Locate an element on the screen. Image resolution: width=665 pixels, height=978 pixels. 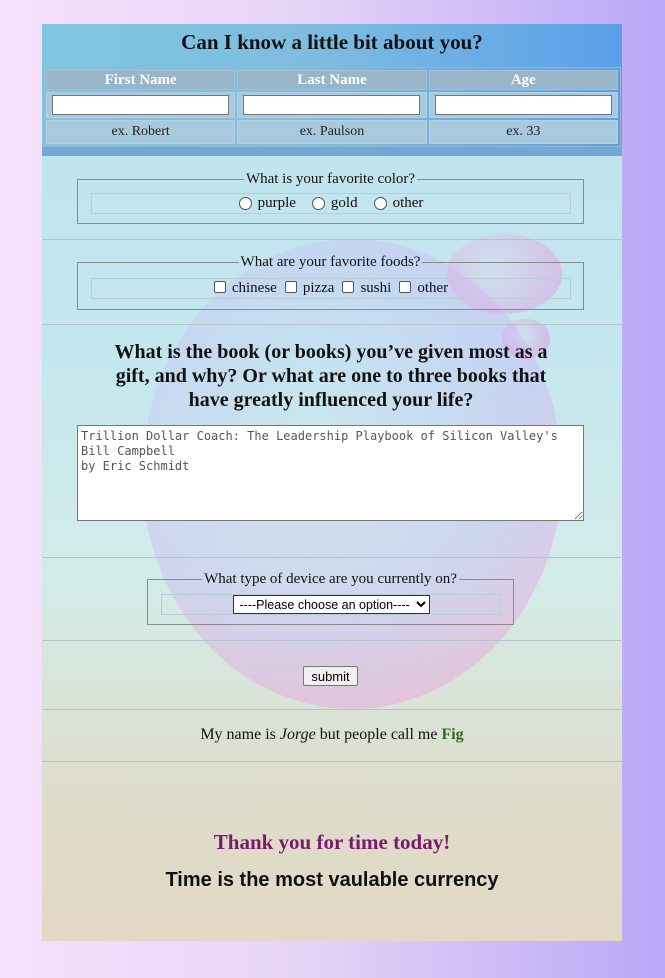
food-option-pizza: pizza is located at coordinates (309, 288).